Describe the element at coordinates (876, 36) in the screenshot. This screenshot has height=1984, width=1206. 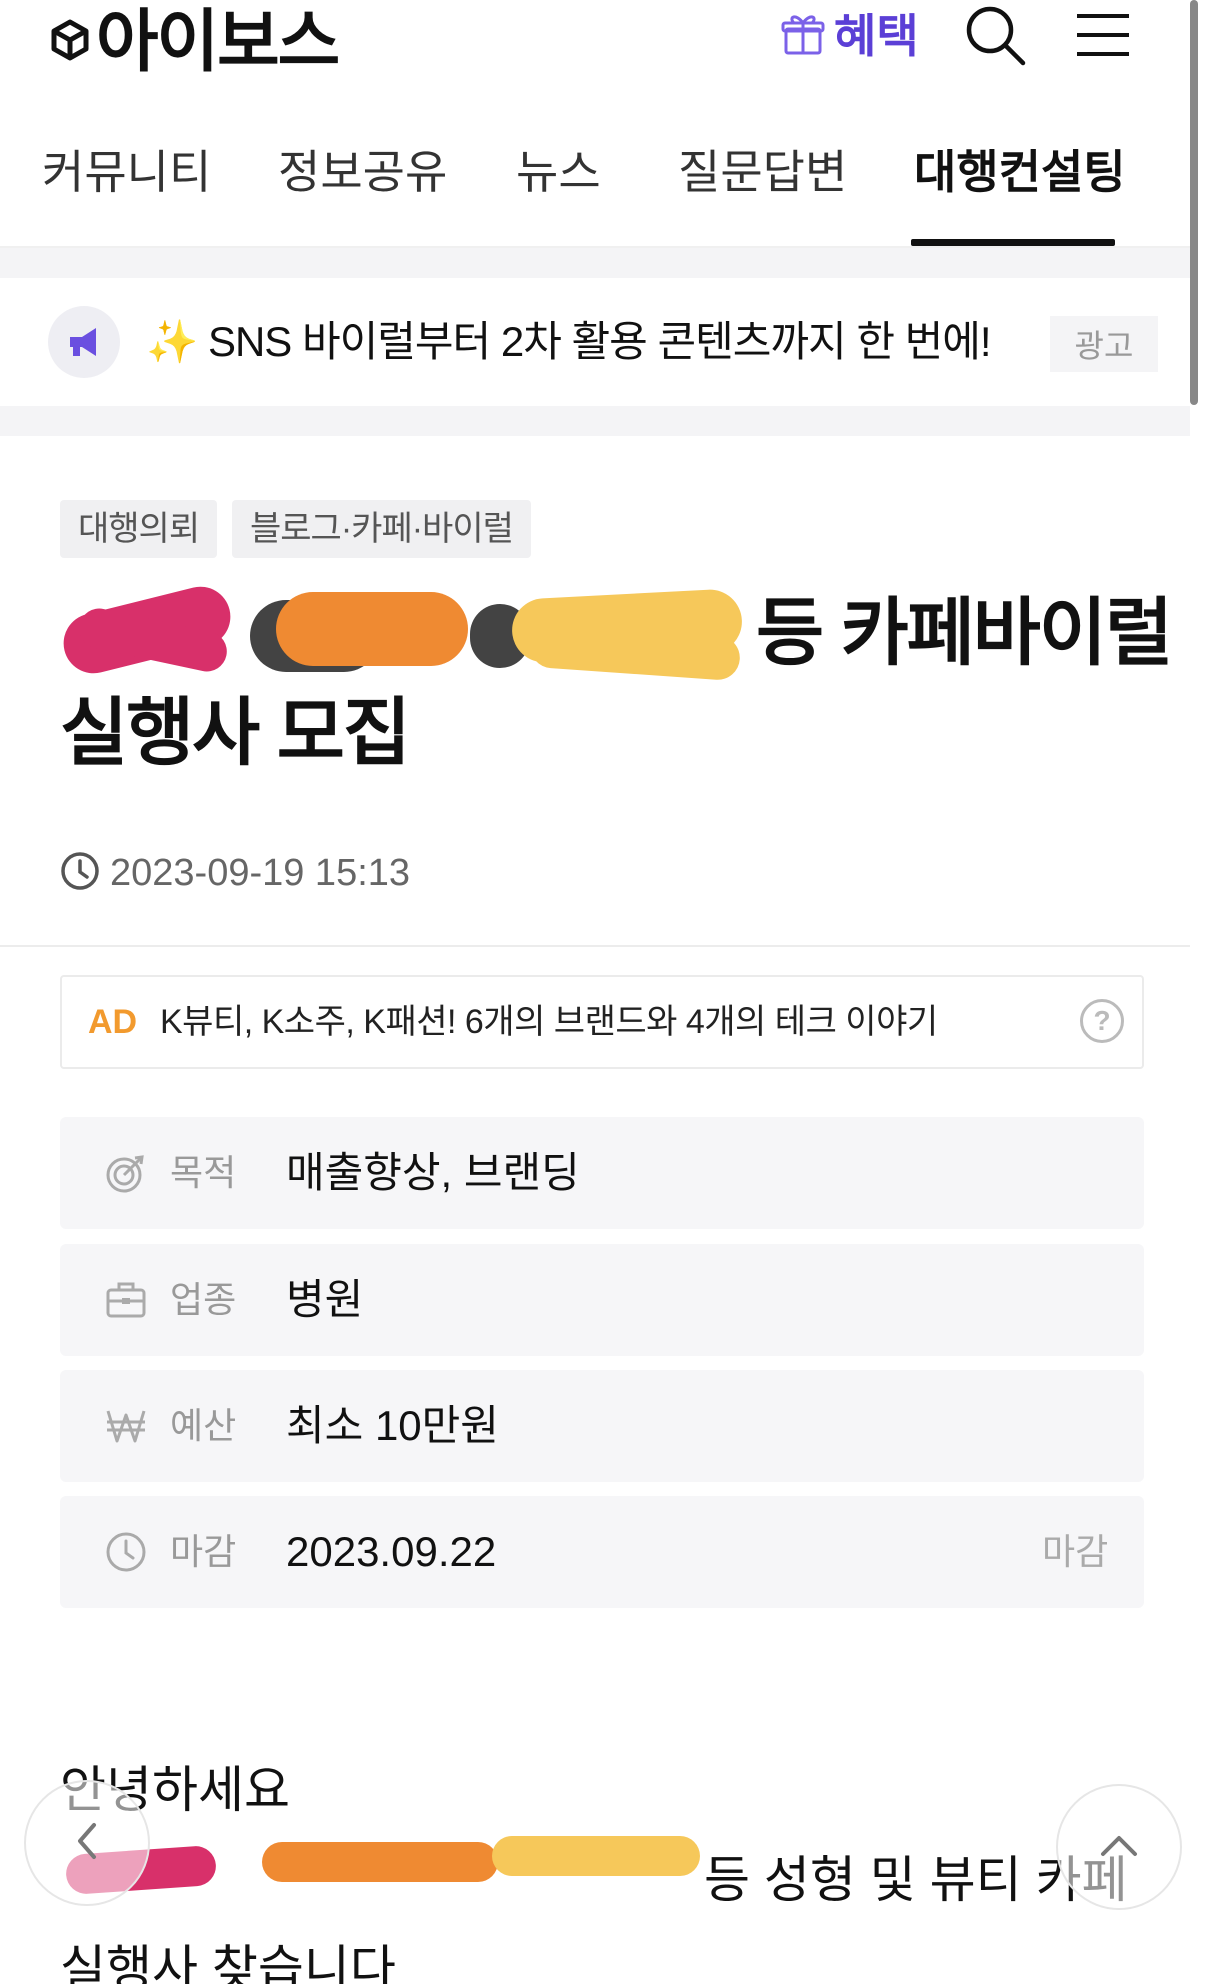
I see `benefit-label: 혜택` at that location.